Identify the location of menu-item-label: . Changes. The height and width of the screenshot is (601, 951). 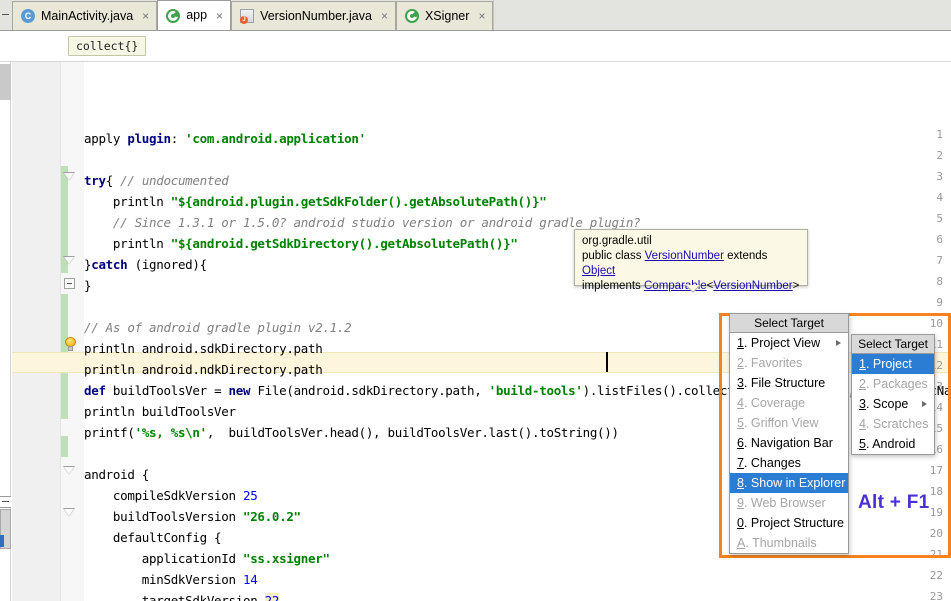
(772, 463).